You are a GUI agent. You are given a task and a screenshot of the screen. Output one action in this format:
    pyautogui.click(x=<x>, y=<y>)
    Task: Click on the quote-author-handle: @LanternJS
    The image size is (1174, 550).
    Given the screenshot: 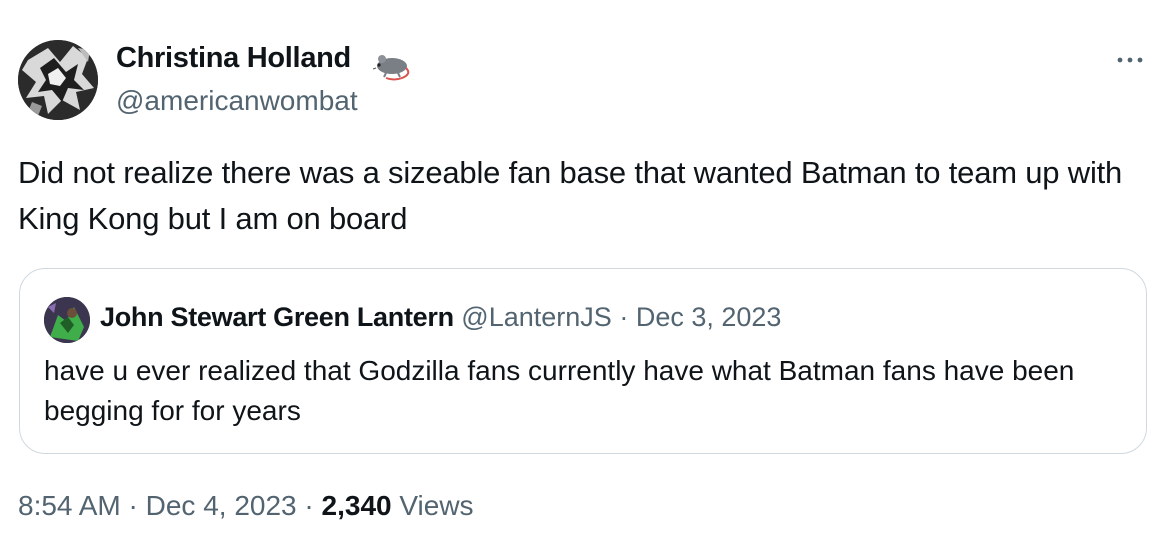 What is the action you would take?
    pyautogui.click(x=536, y=317)
    